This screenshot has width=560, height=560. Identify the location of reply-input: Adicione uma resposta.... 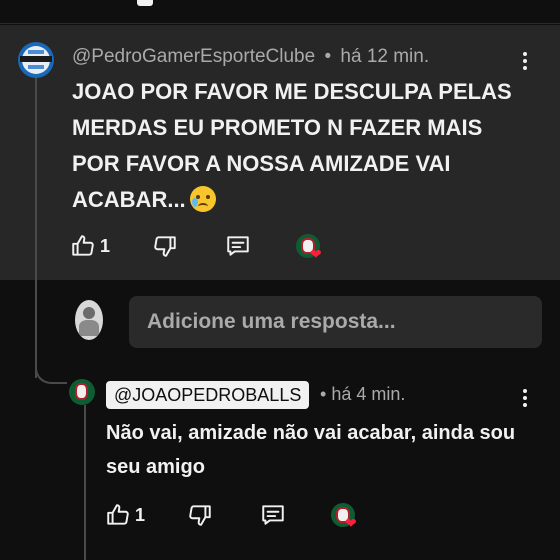
(335, 322).